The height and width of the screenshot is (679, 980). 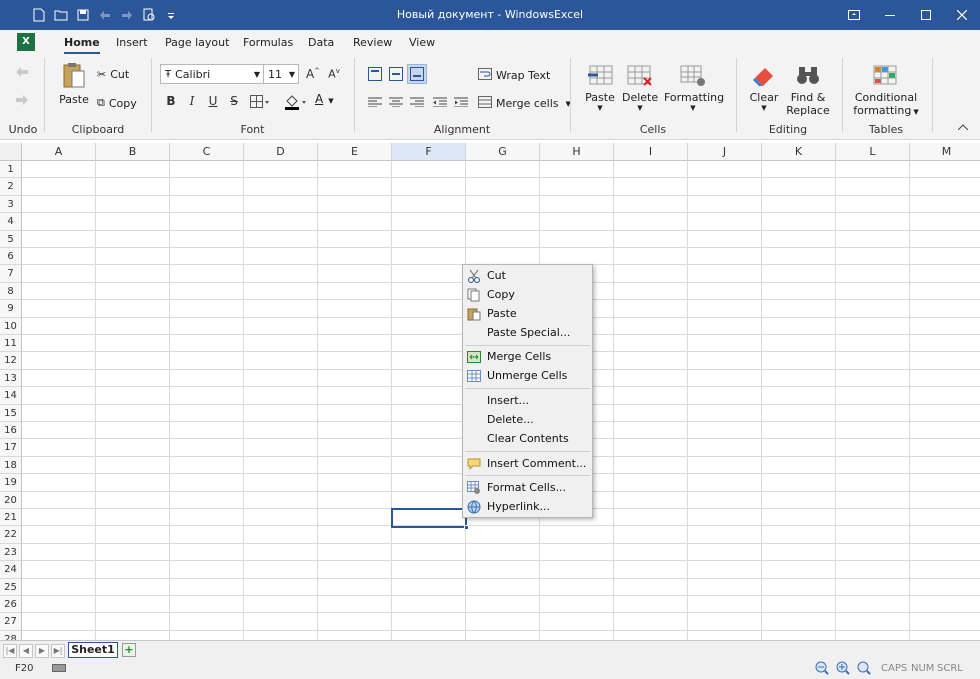 I want to click on align-top-icon, so click(x=375, y=75).